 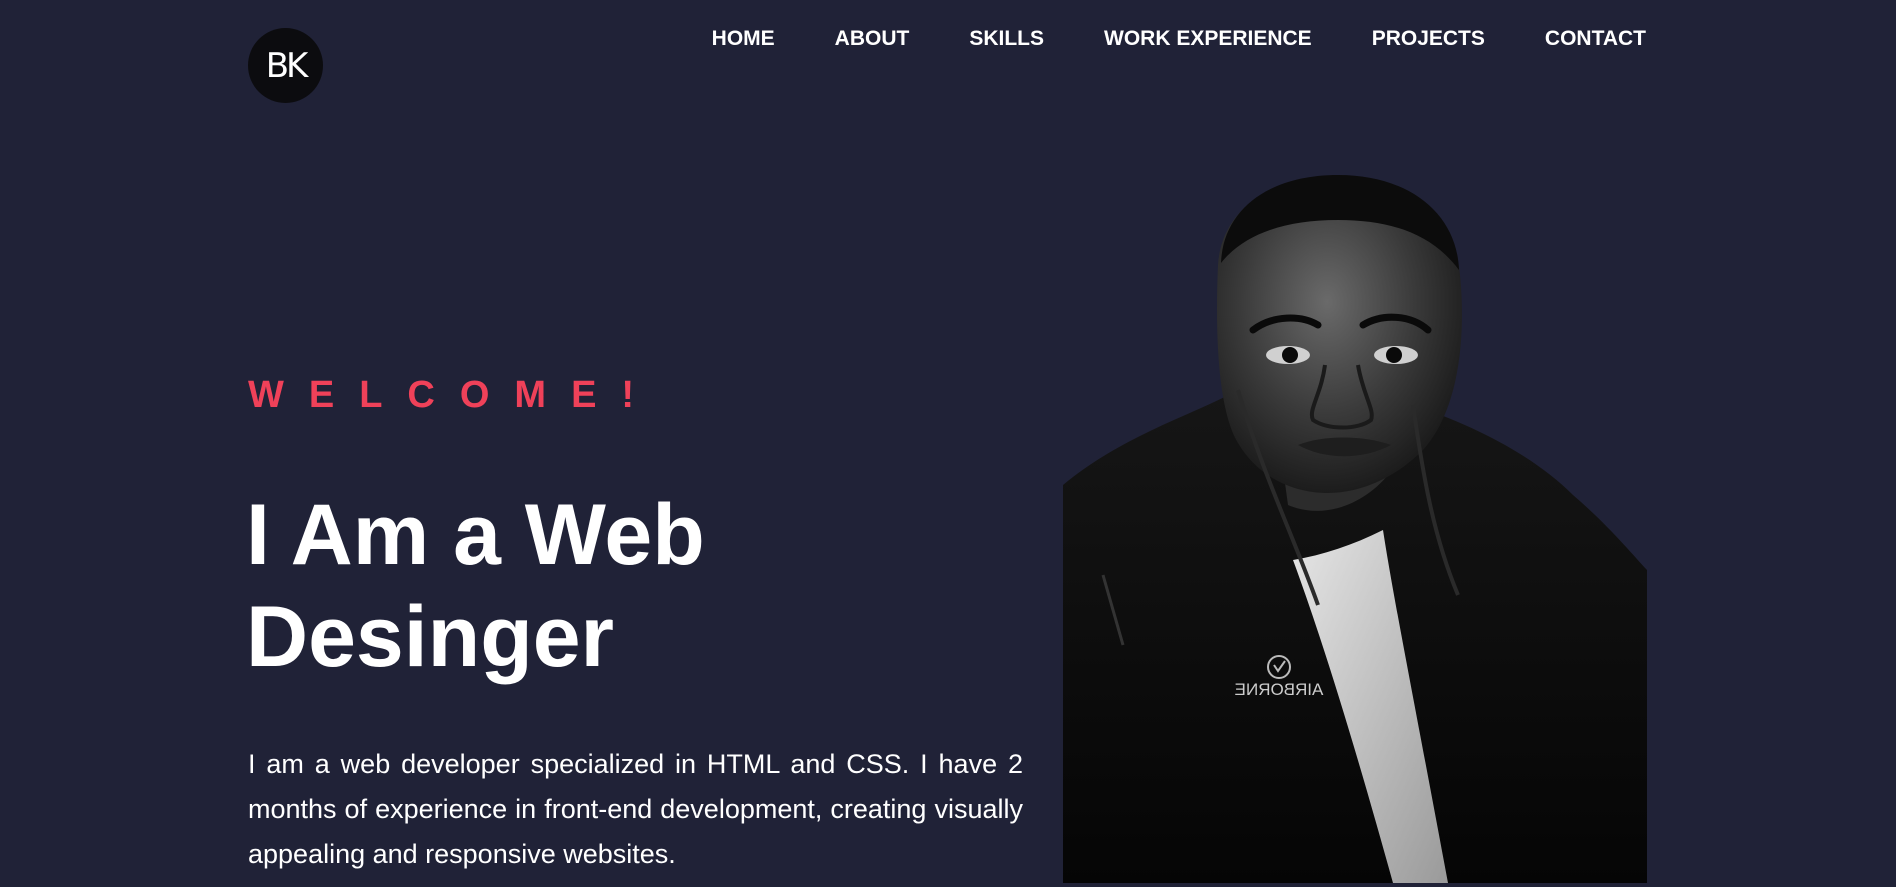 I want to click on logo-text: BK, so click(x=287, y=65).